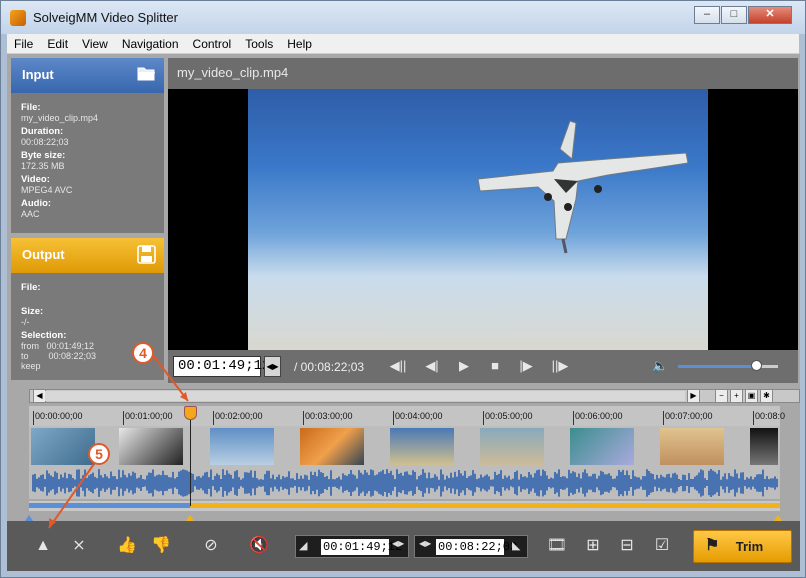 This screenshot has height=578, width=806. Describe the element at coordinates (95, 42) in the screenshot. I see `menu-view: View` at that location.